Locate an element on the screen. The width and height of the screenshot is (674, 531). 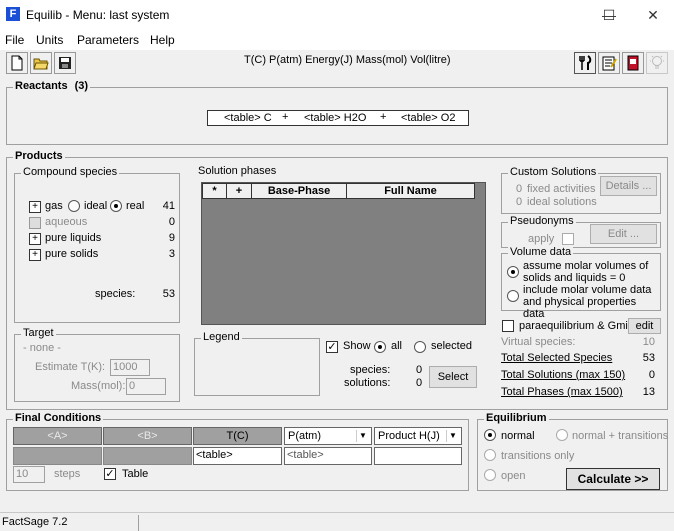
pseudonyms-apply-label: apply is located at coordinates (541, 239).